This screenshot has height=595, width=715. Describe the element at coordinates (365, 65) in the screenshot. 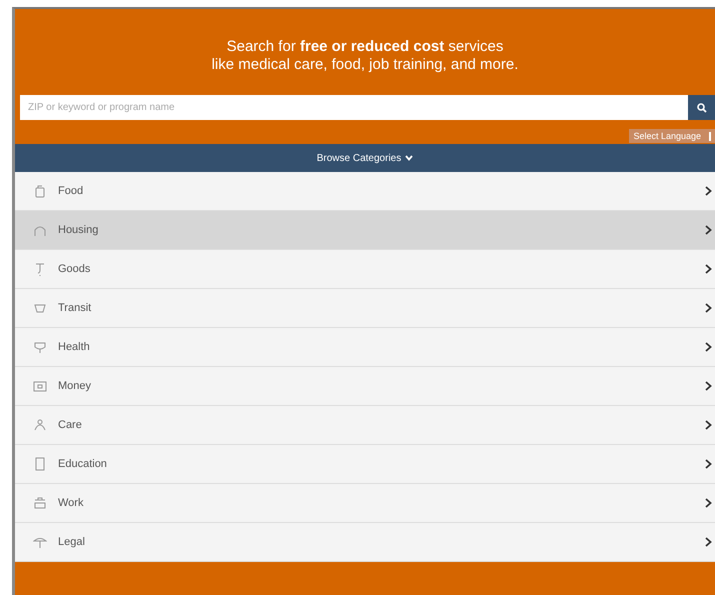

I see `tagline-text: like medical care, food, job training, and more.` at that location.